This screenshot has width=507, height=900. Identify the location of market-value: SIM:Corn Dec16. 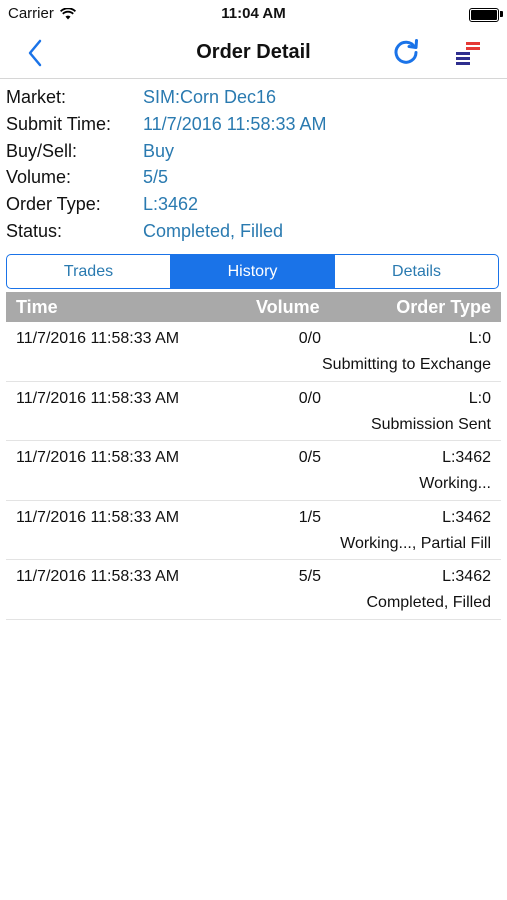
(210, 97).